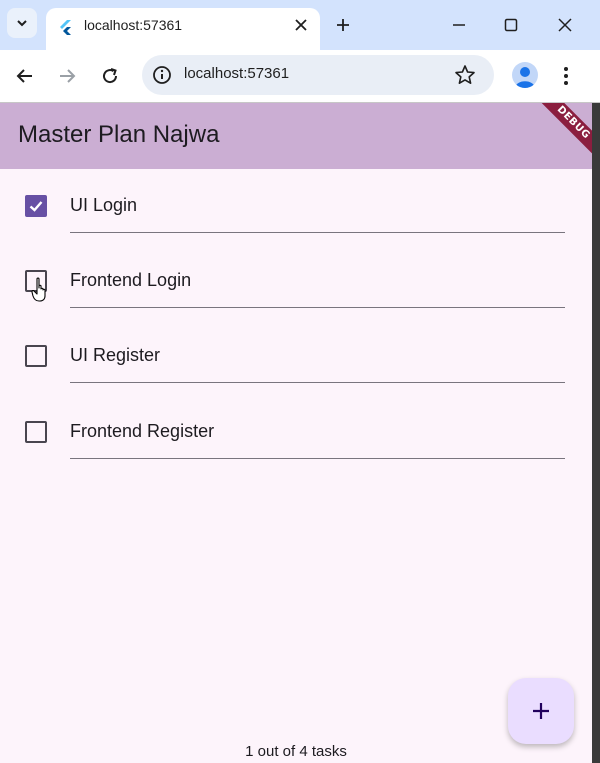 This screenshot has width=600, height=763. Describe the element at coordinates (130, 280) in the screenshot. I see `task-label: Frontend Login` at that location.